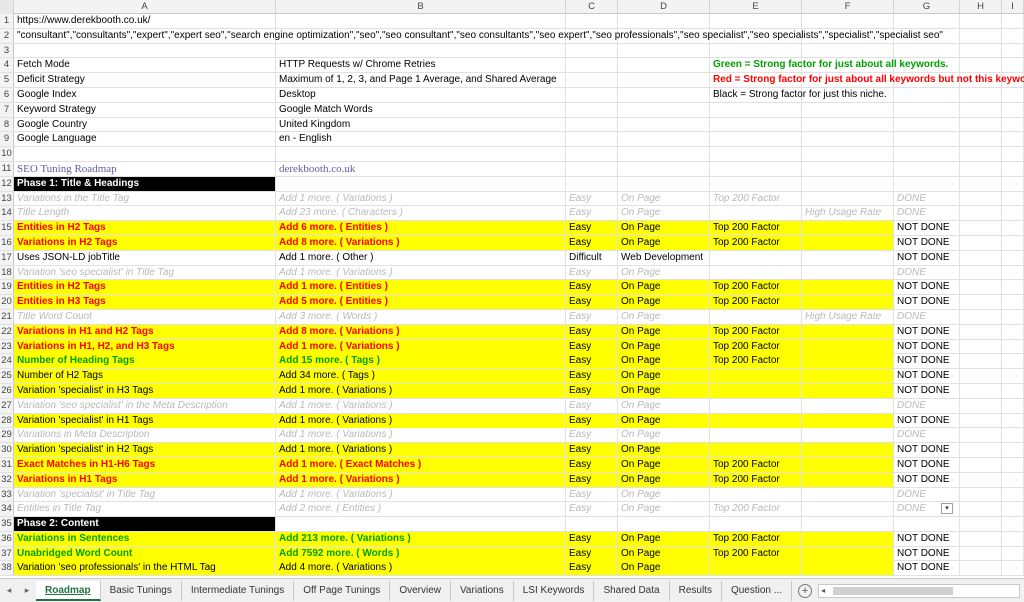  Describe the element at coordinates (421, 464) in the screenshot. I see `cell-b: Add 1 more. ( Exact Matches )` at that location.